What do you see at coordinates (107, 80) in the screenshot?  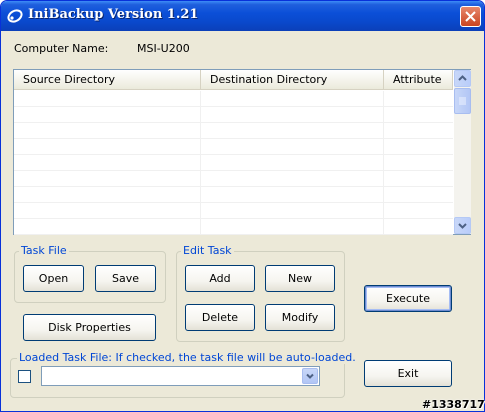 I see `column-header-source: Source Directory` at bounding box center [107, 80].